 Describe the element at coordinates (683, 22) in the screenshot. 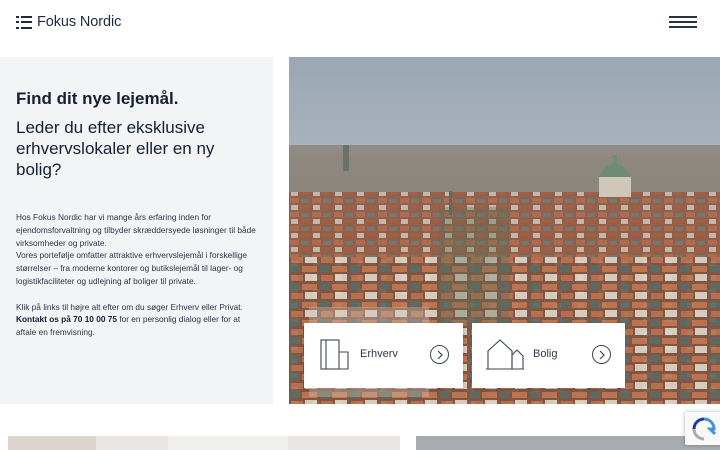

I see `hamburger-menu-icon` at that location.